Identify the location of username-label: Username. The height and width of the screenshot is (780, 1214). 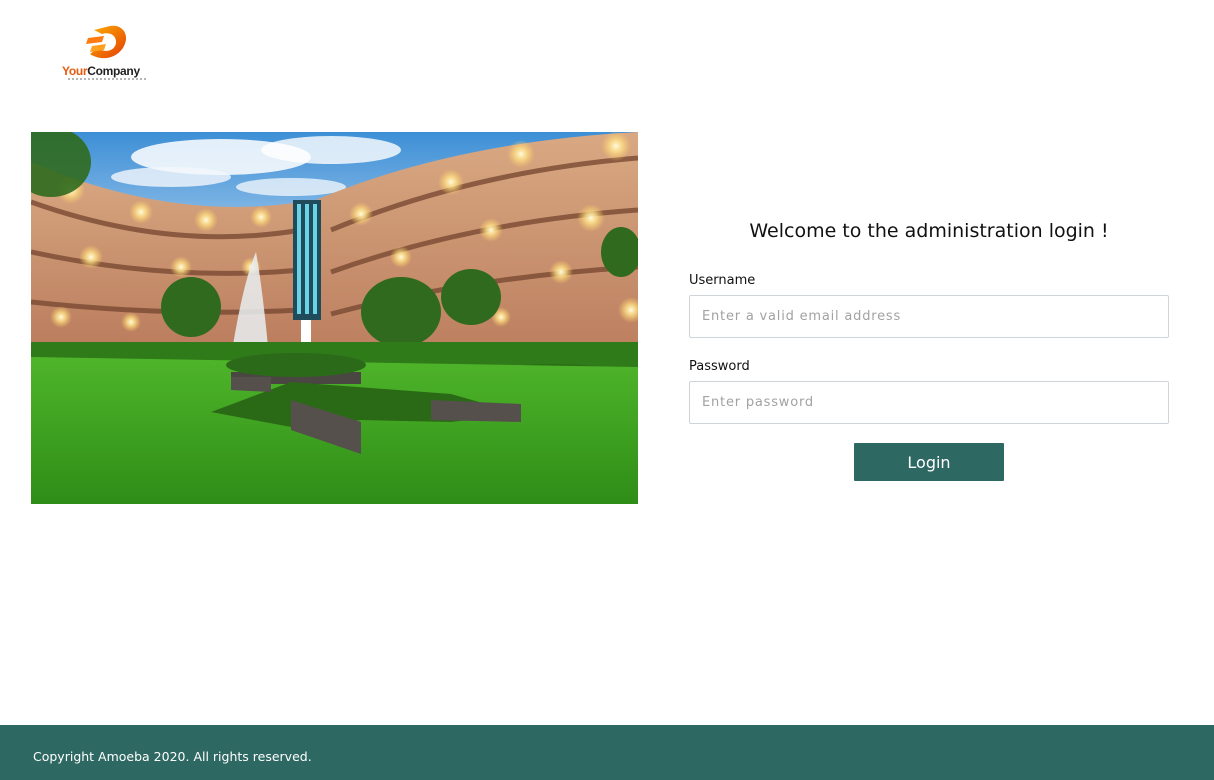
(722, 280).